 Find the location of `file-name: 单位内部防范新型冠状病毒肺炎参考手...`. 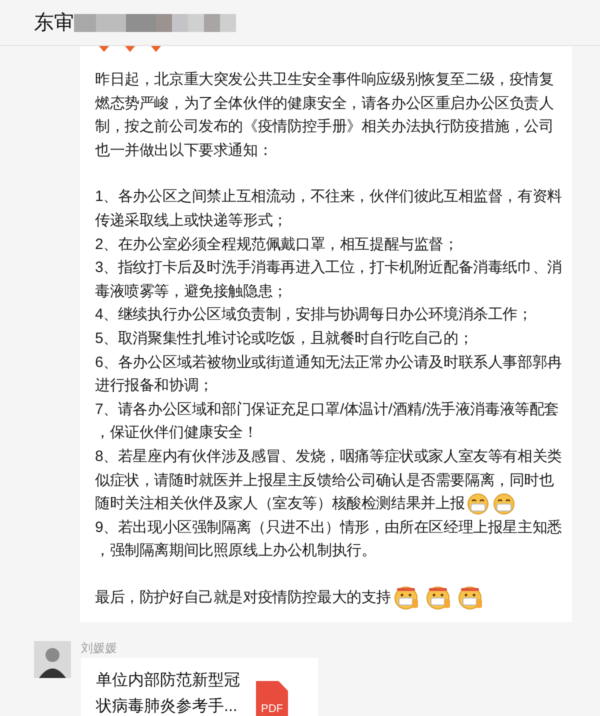

file-name: 单位内部防范新型冠状病毒肺炎参考手... is located at coordinates (168, 693).